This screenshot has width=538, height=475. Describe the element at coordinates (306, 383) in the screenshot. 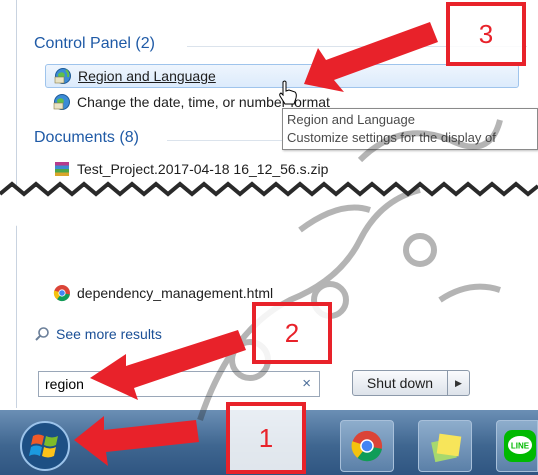

I see `clear-search-icon: ×` at that location.